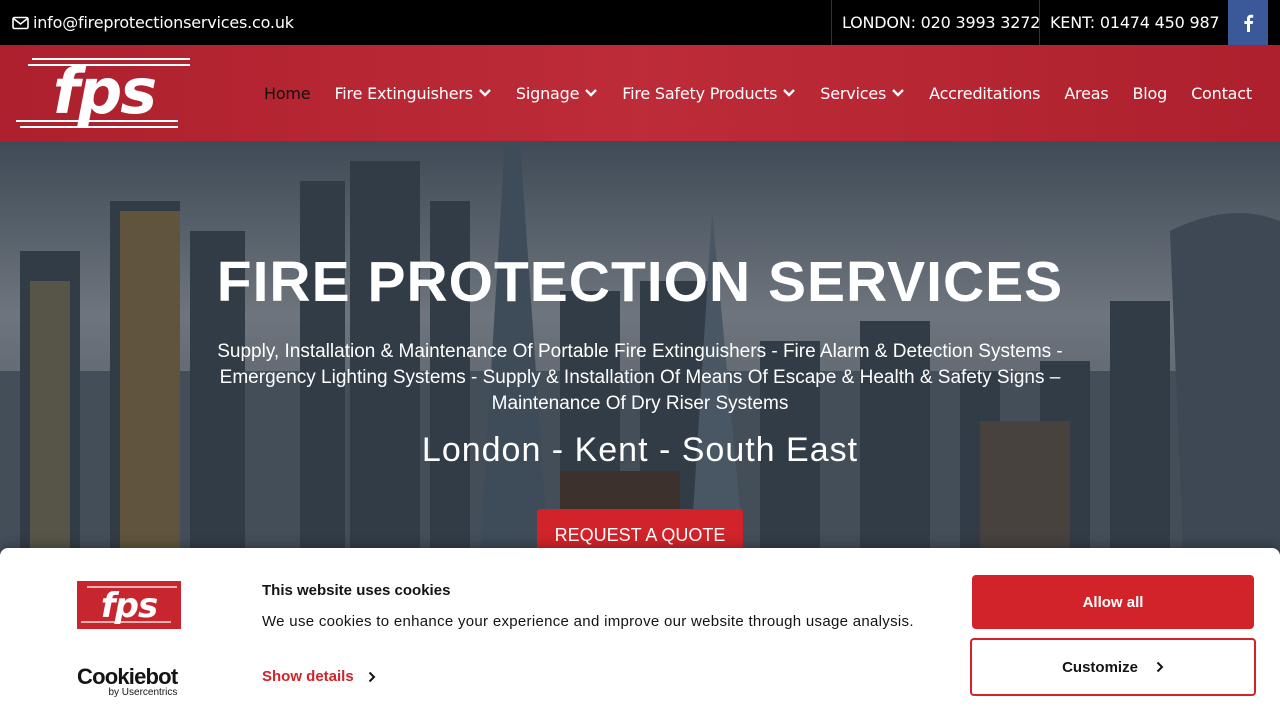 This screenshot has width=1280, height=720. I want to click on email-link: info@fireprotectionservices.co.uk, so click(153, 22).